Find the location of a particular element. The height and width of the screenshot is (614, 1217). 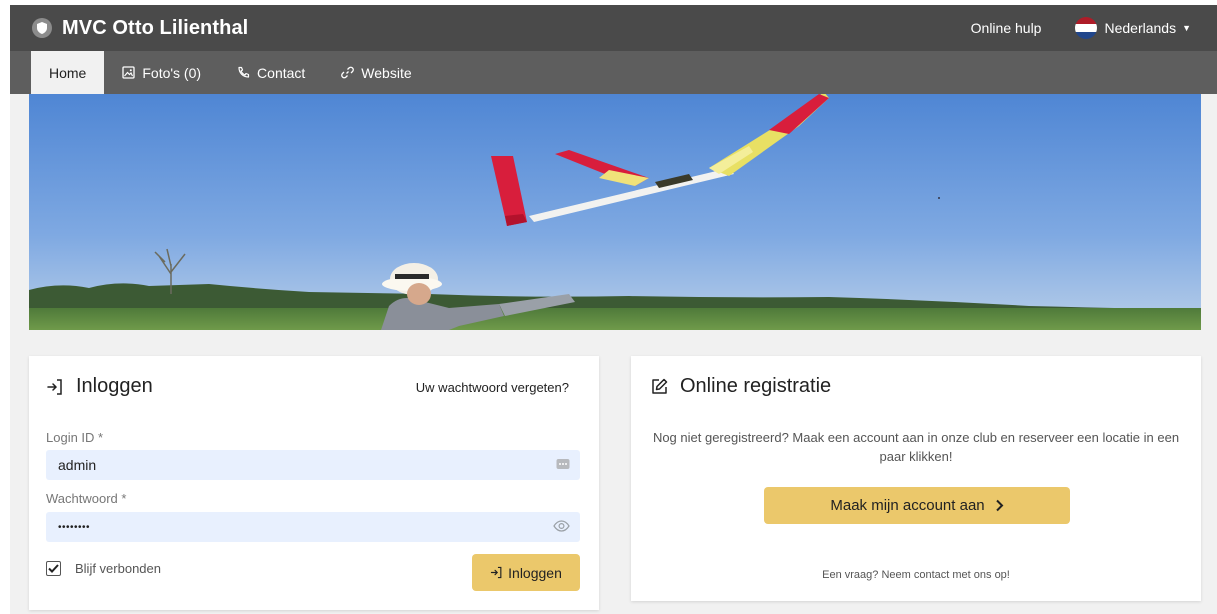

tab-label: Website is located at coordinates (386, 72).